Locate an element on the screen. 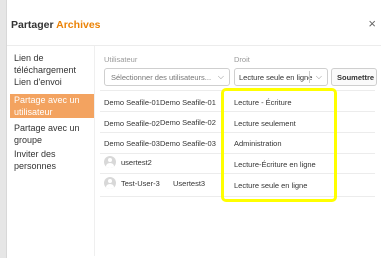 Image resolution: width=381 pixels, height=258 pixels. nav-divider is located at coordinates (94, 151).